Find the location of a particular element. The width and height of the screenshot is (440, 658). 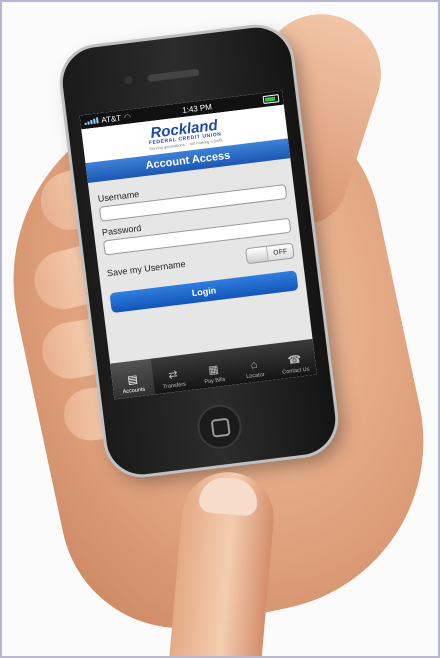

accounts-icon: ▤ is located at coordinates (132, 380).